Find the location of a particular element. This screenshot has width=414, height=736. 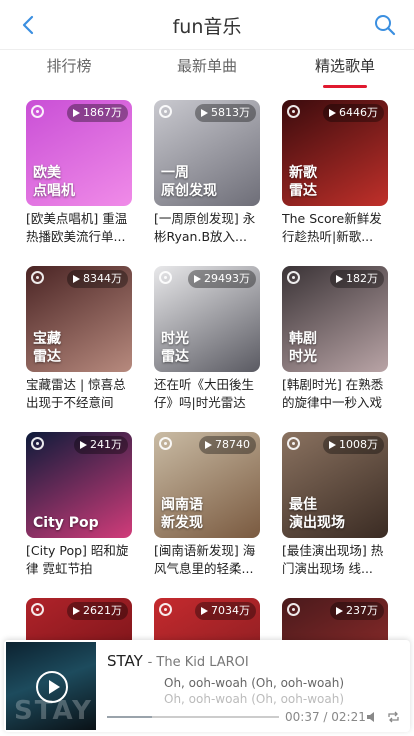

volume-icon is located at coordinates (372, 717).